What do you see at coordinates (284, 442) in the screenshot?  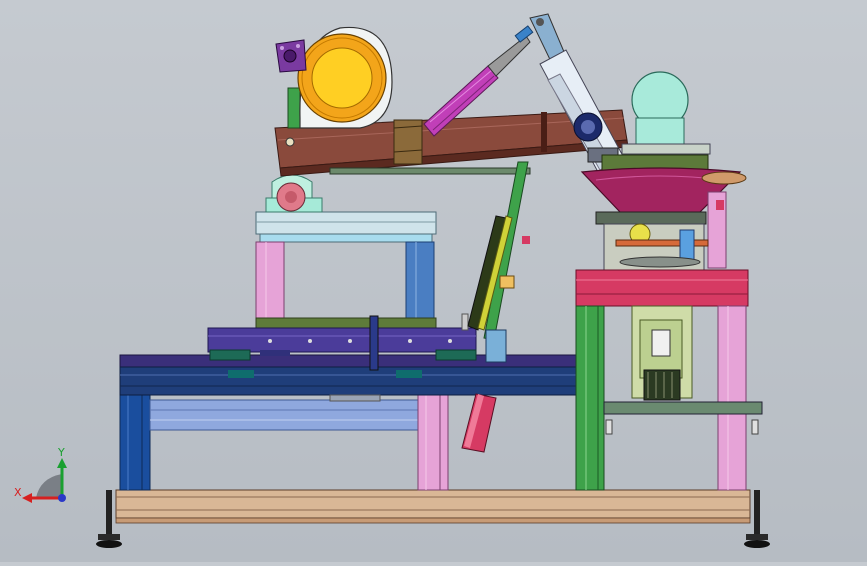 I see `left-lower-frame` at bounding box center [284, 442].